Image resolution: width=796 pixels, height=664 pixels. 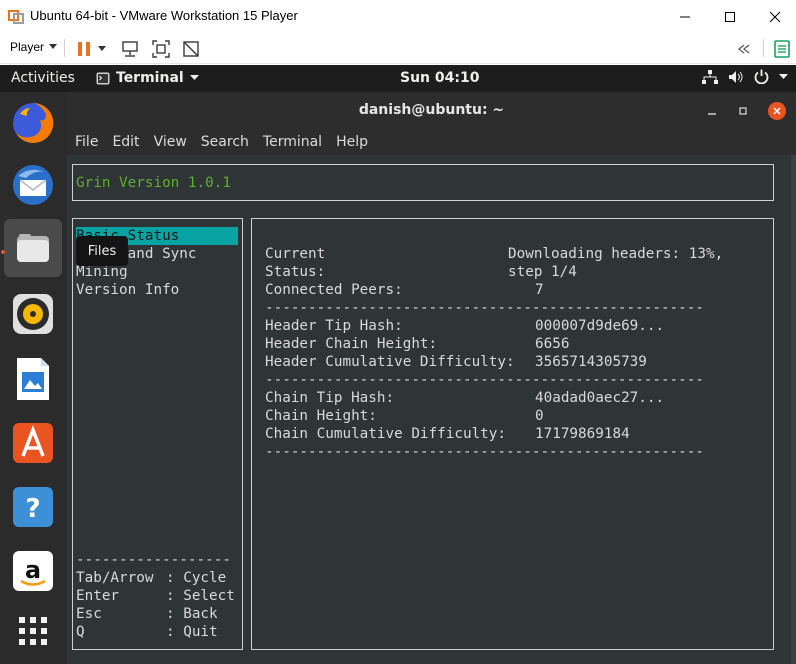 I want to click on send-ctrl-alt-del-icon, so click(x=130, y=49).